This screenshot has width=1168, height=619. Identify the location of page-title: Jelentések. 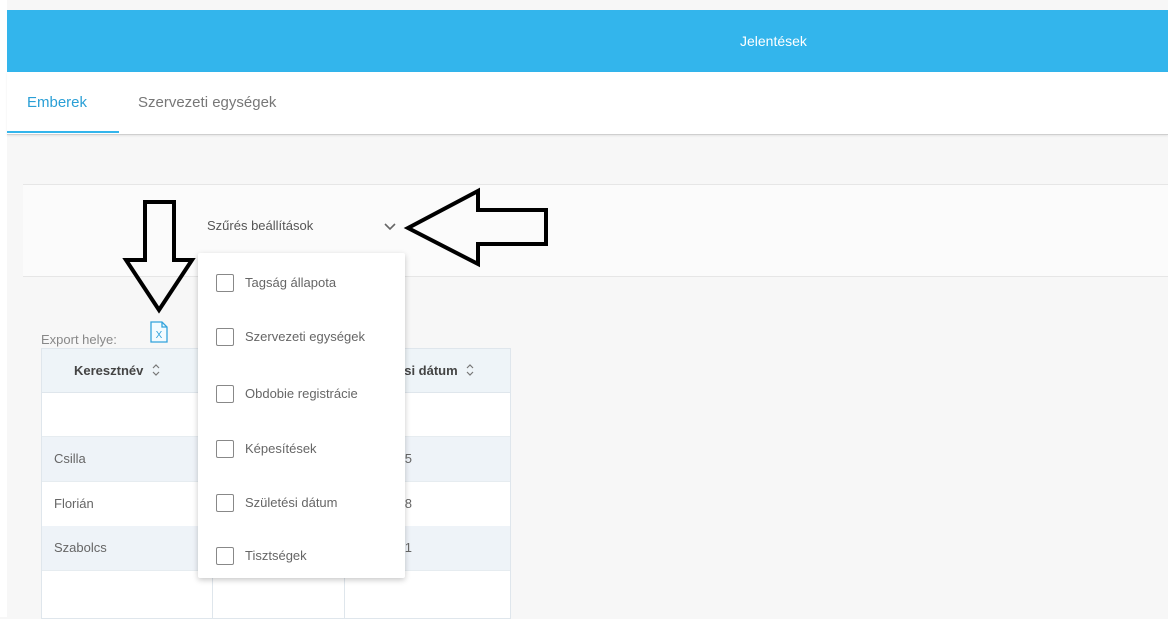
(773, 41).